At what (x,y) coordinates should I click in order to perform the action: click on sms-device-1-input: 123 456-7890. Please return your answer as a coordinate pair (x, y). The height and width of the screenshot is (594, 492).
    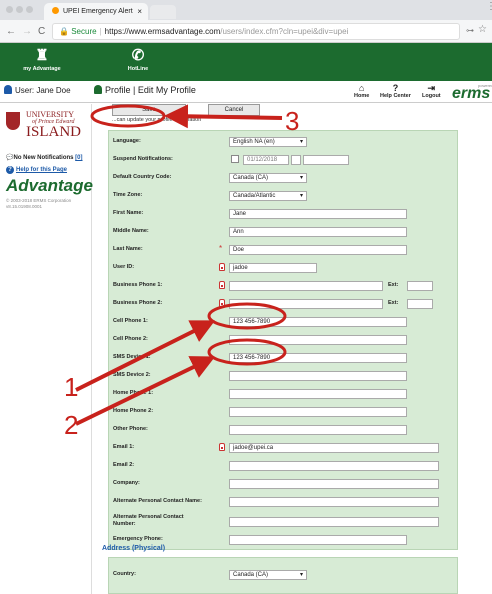
    Looking at the image, I should click on (318, 358).